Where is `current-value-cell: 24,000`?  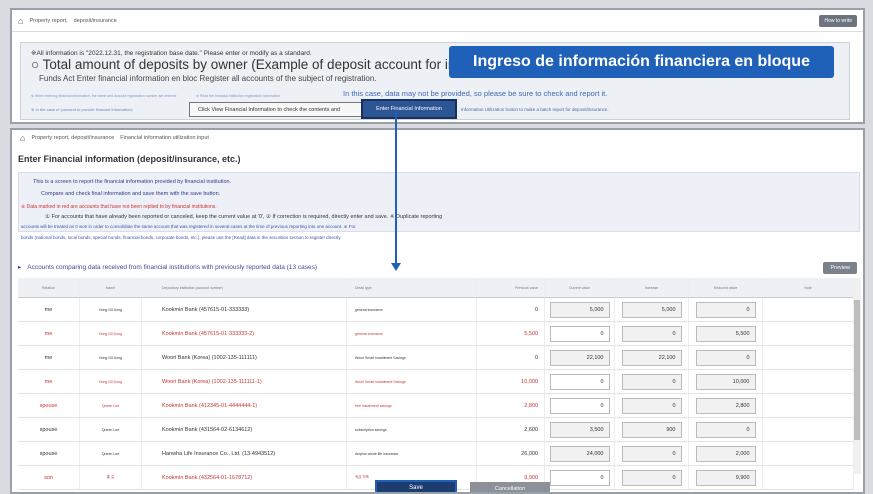 current-value-cell: 24,000 is located at coordinates (580, 453).